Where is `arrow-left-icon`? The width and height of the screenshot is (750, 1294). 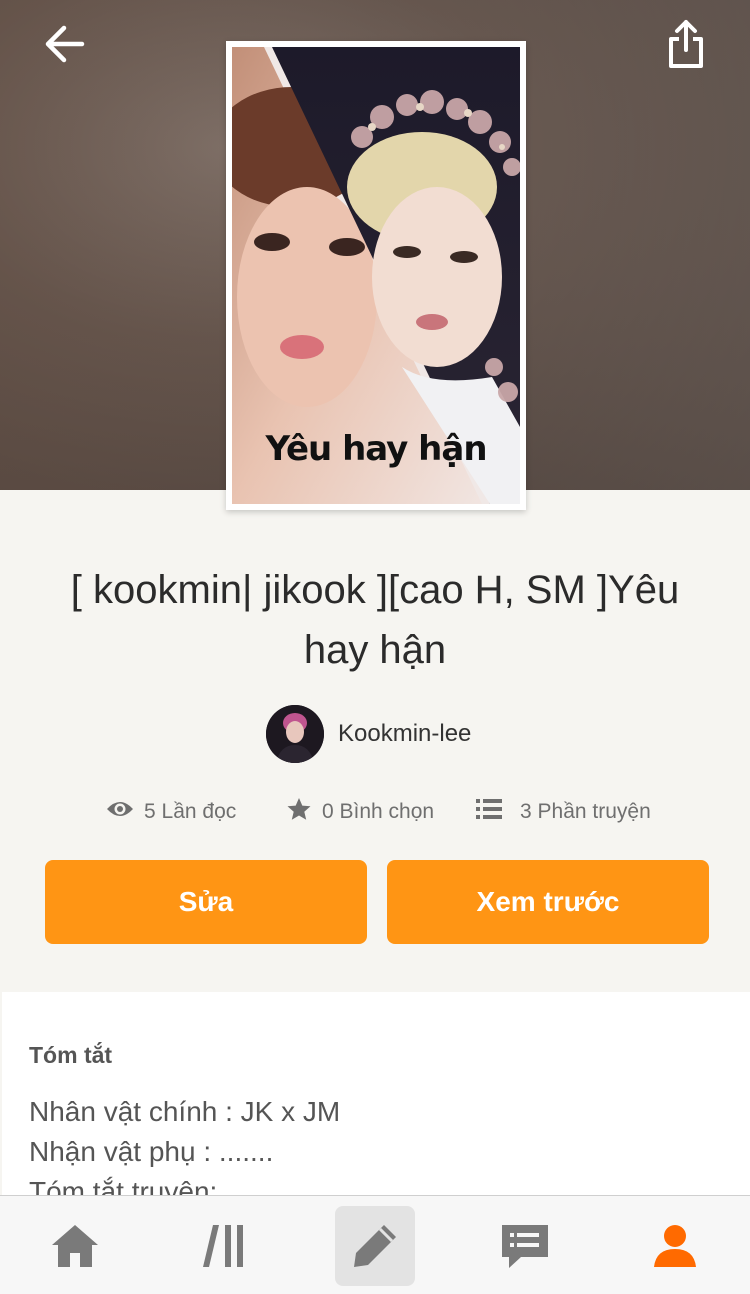
arrow-left-icon is located at coordinates (65, 44).